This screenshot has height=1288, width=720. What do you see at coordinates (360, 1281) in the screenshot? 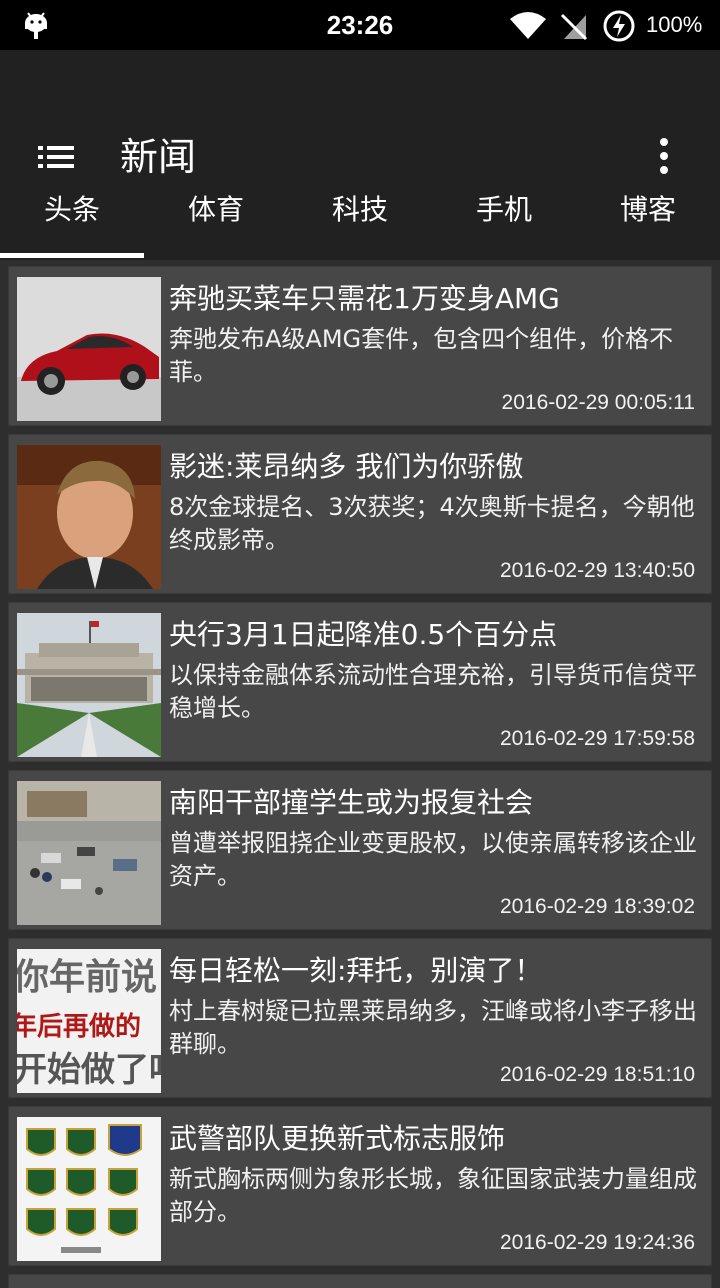
I see `news-card` at bounding box center [360, 1281].